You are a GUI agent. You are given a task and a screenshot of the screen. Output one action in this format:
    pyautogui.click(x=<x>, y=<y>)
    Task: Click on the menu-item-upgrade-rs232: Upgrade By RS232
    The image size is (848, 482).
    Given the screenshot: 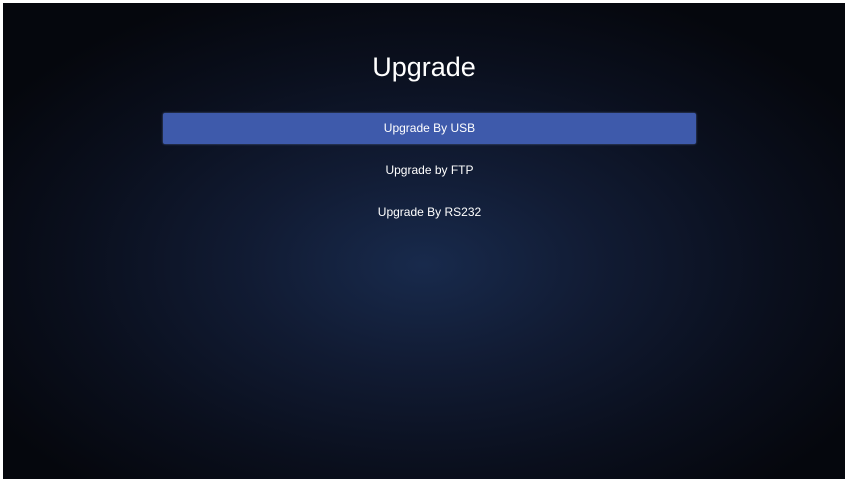 What is the action you would take?
    pyautogui.click(x=429, y=212)
    